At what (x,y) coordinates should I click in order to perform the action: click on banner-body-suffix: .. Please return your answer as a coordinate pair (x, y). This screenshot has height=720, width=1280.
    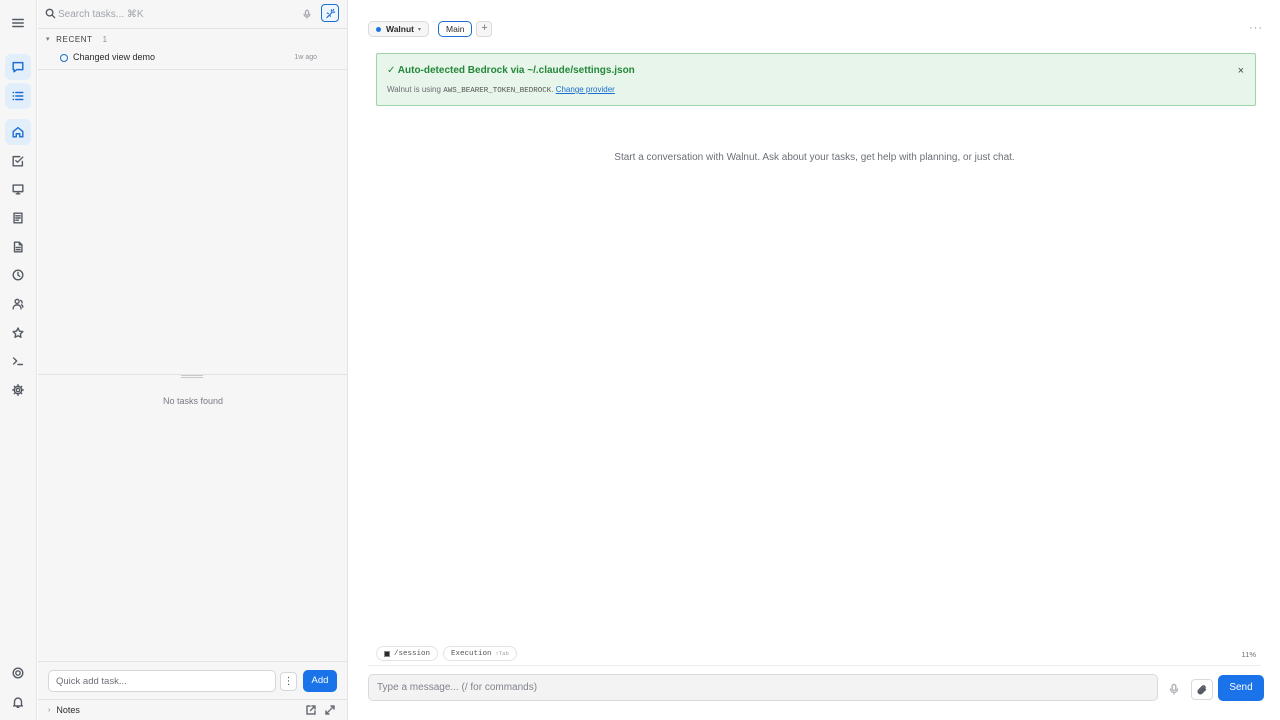
    Looking at the image, I should click on (552, 89).